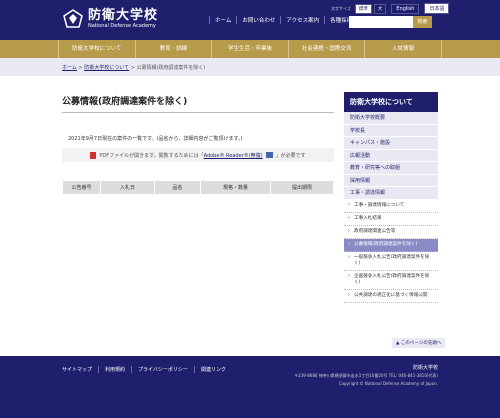 This screenshot has width=500, height=418. What do you see at coordinates (80, 369) in the screenshot?
I see `footer-link-sitemap: サイトマップ` at bounding box center [80, 369].